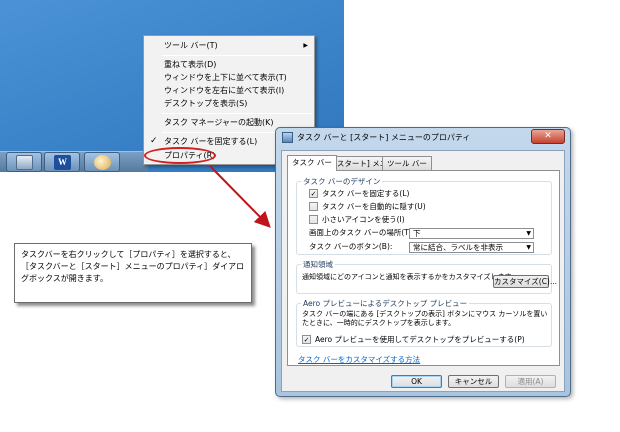 This screenshot has width=620, height=432. What do you see at coordinates (473, 381) in the screenshot?
I see `cancel-button: キャンセル` at bounding box center [473, 381].